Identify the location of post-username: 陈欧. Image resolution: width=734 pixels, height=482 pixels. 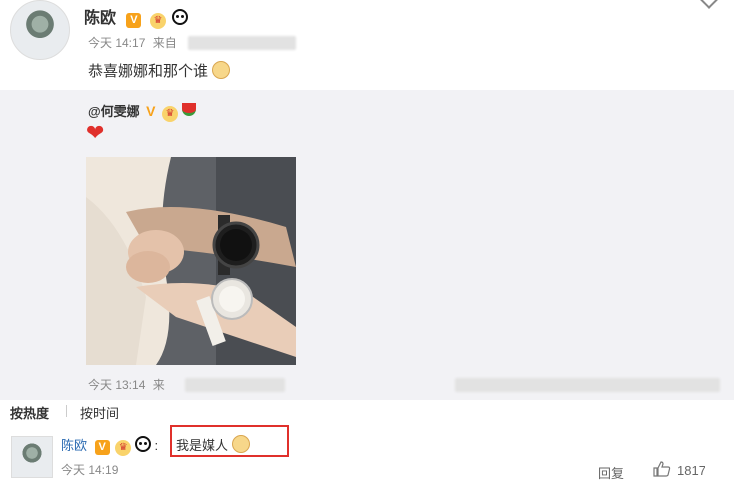
(100, 18).